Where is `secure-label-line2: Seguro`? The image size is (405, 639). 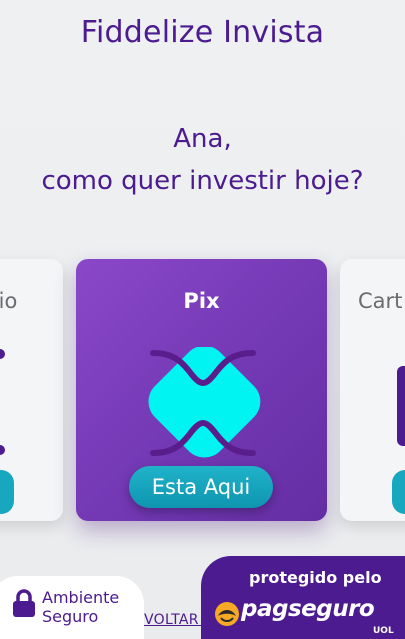 secure-label-line2: Seguro is located at coordinates (70, 616).